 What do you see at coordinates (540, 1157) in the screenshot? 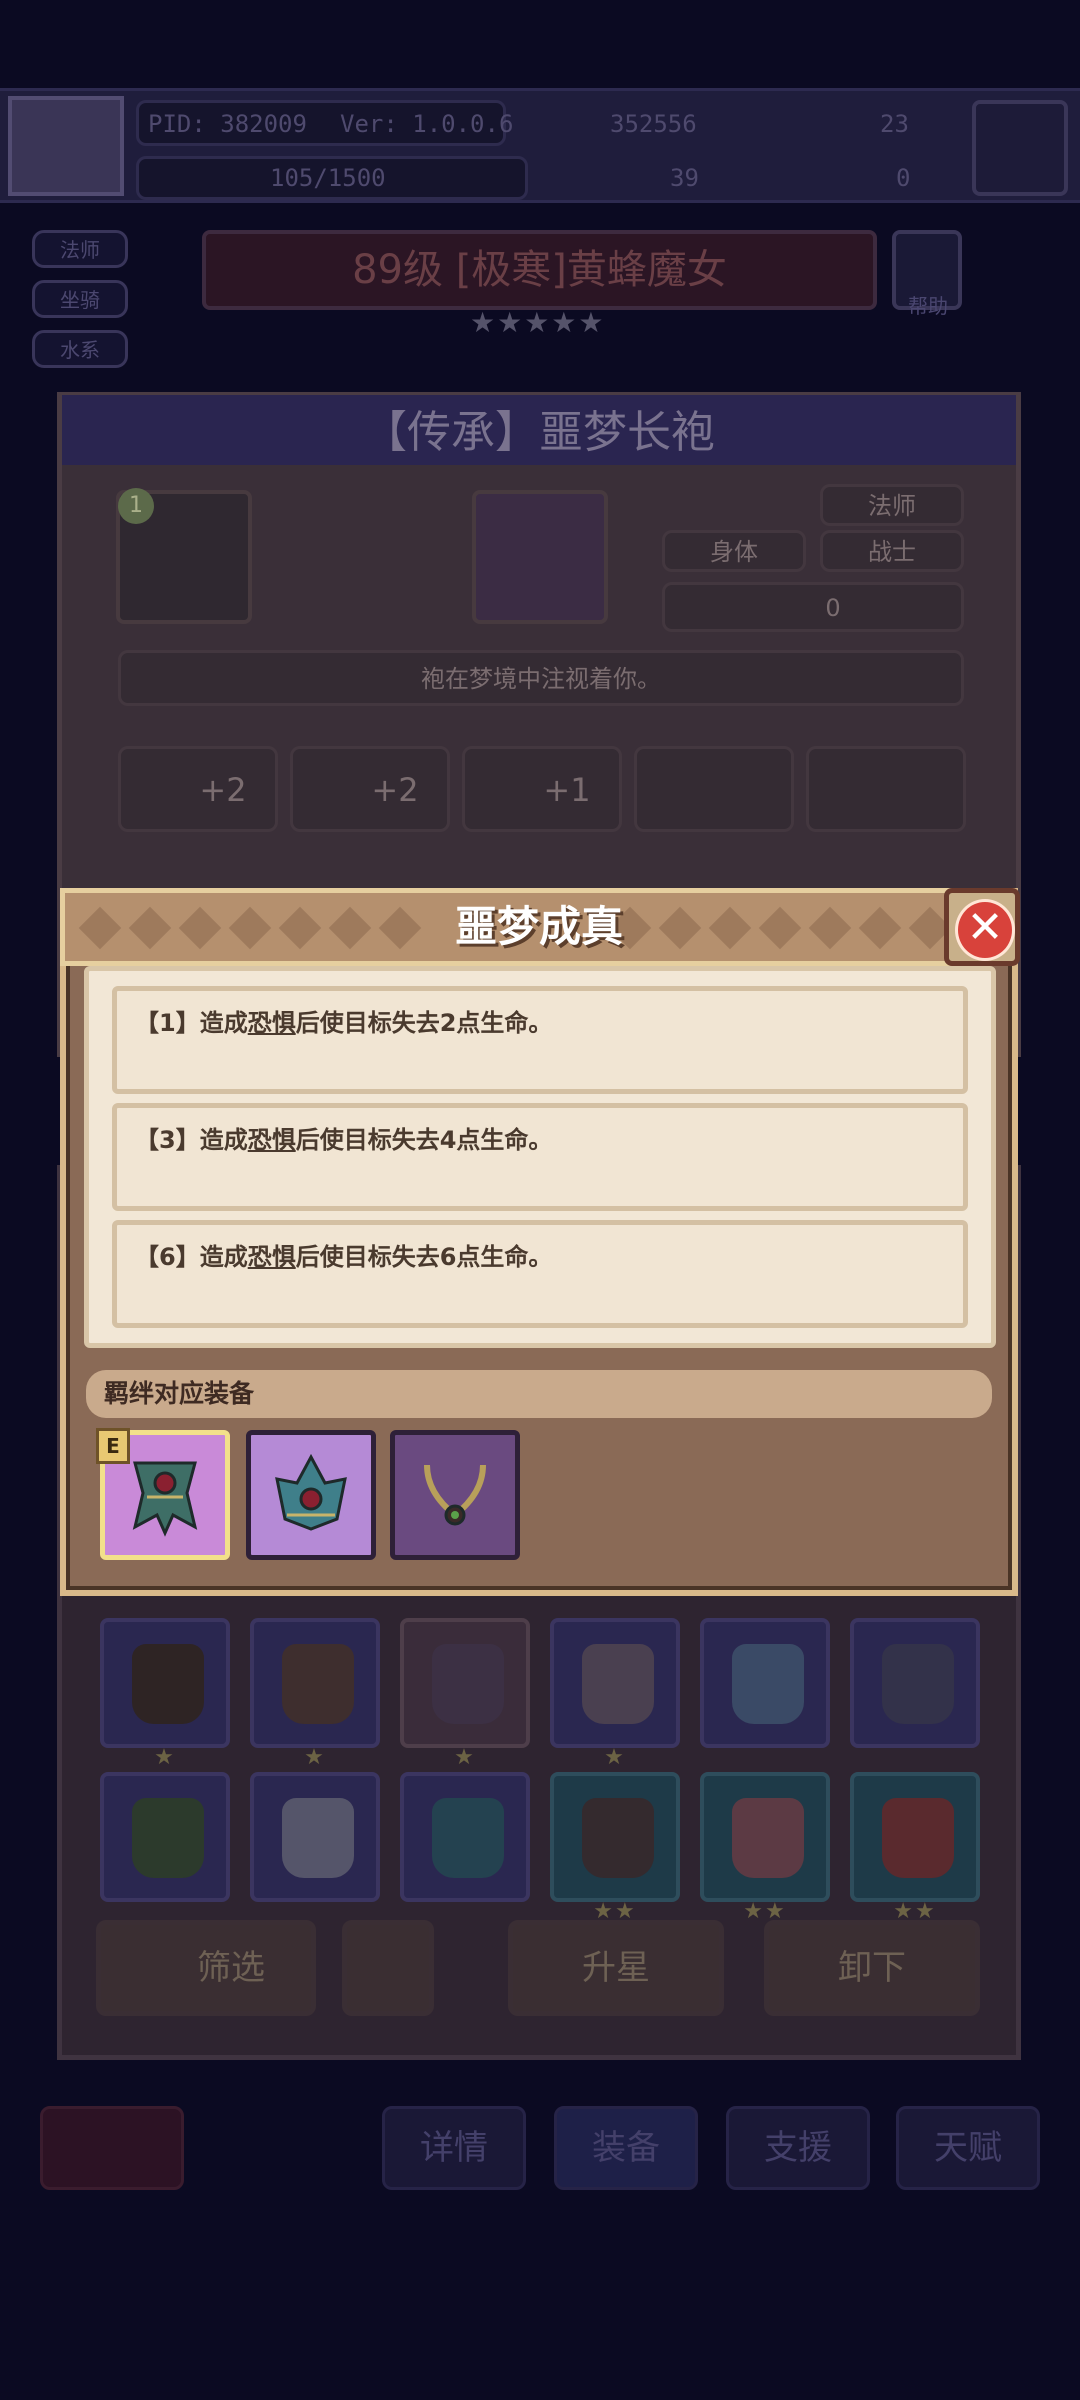
I see `effect-tier-3: 【3】造成恐惧后使目标失去4点生命。` at bounding box center [540, 1157].